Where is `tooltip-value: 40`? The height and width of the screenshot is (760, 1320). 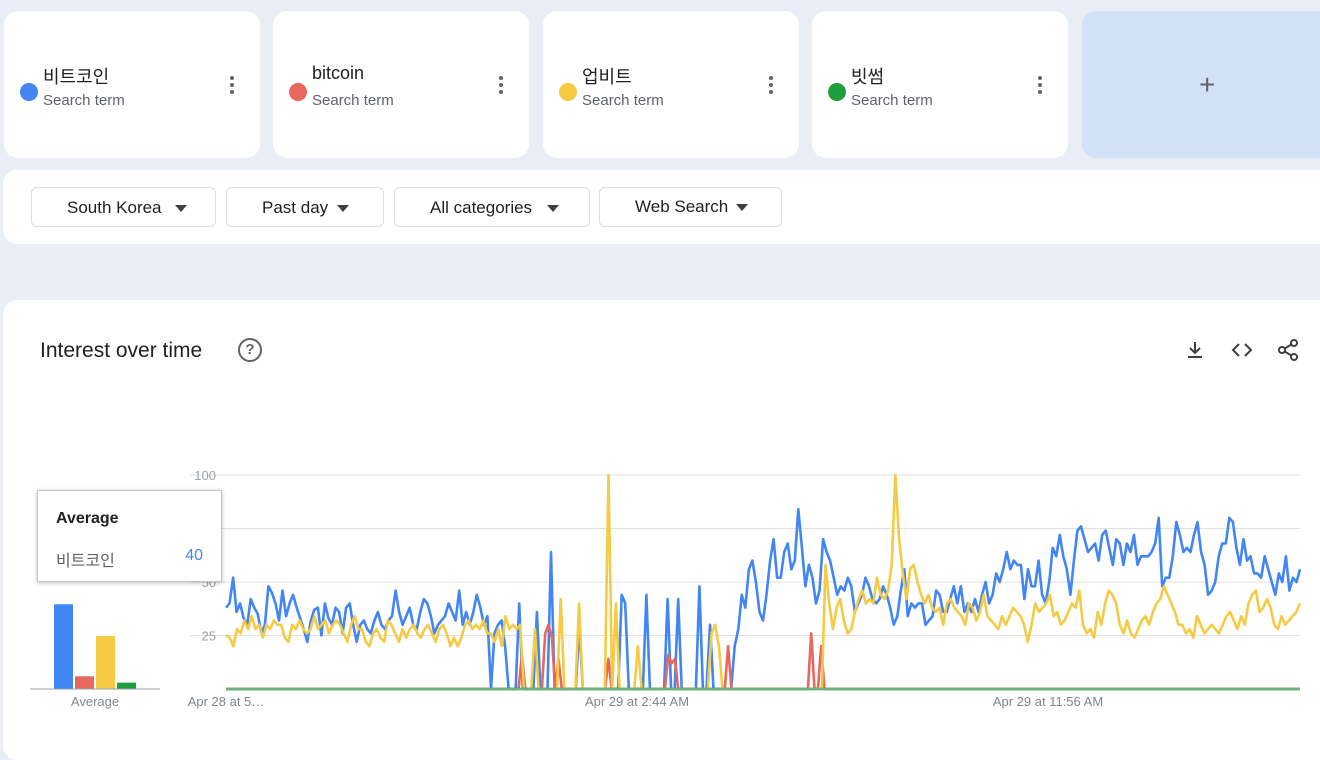
tooltip-value: 40 is located at coordinates (194, 555).